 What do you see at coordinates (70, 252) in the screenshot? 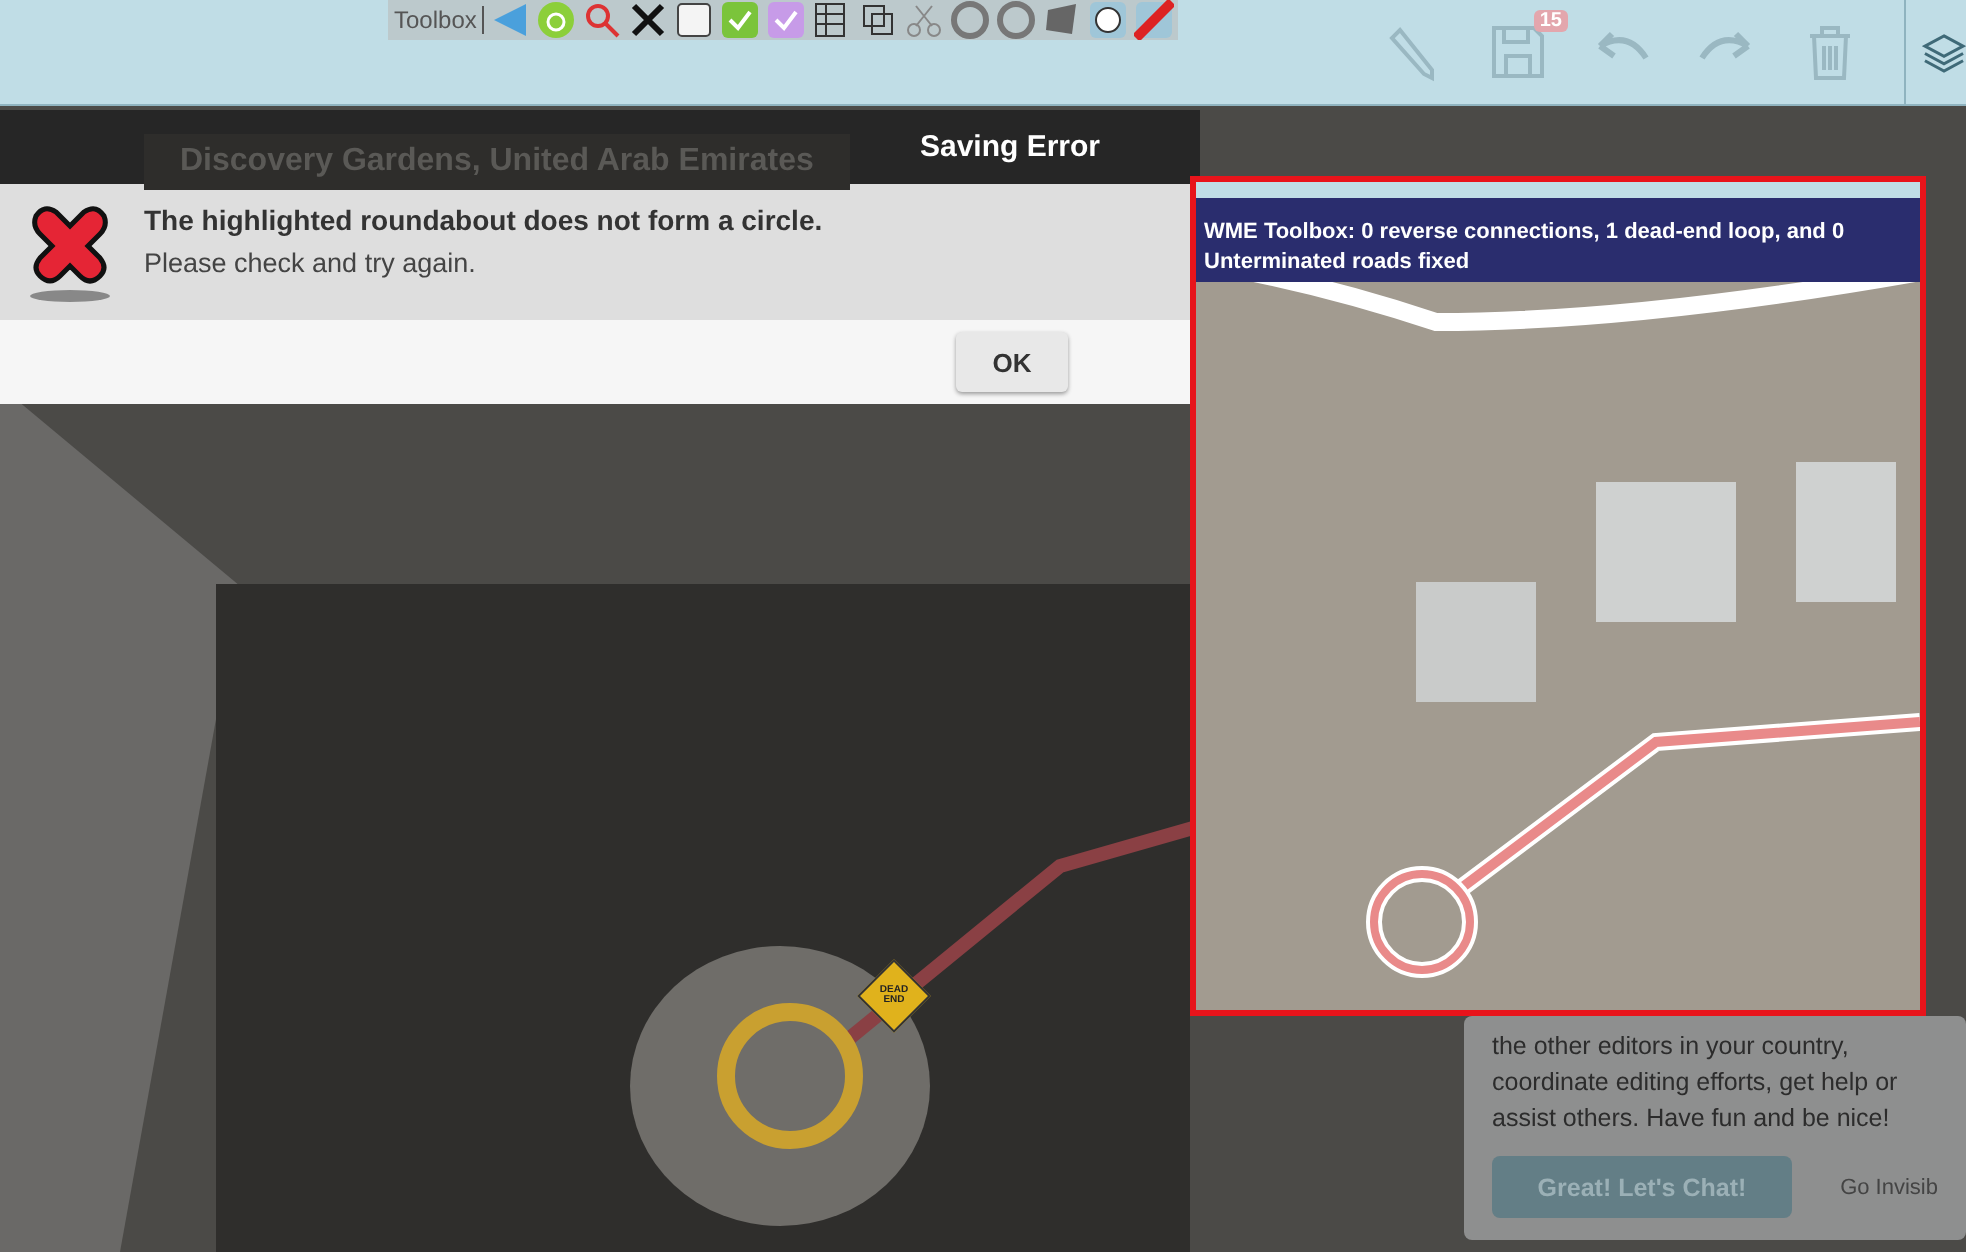
I see `error-x-icon` at bounding box center [70, 252].